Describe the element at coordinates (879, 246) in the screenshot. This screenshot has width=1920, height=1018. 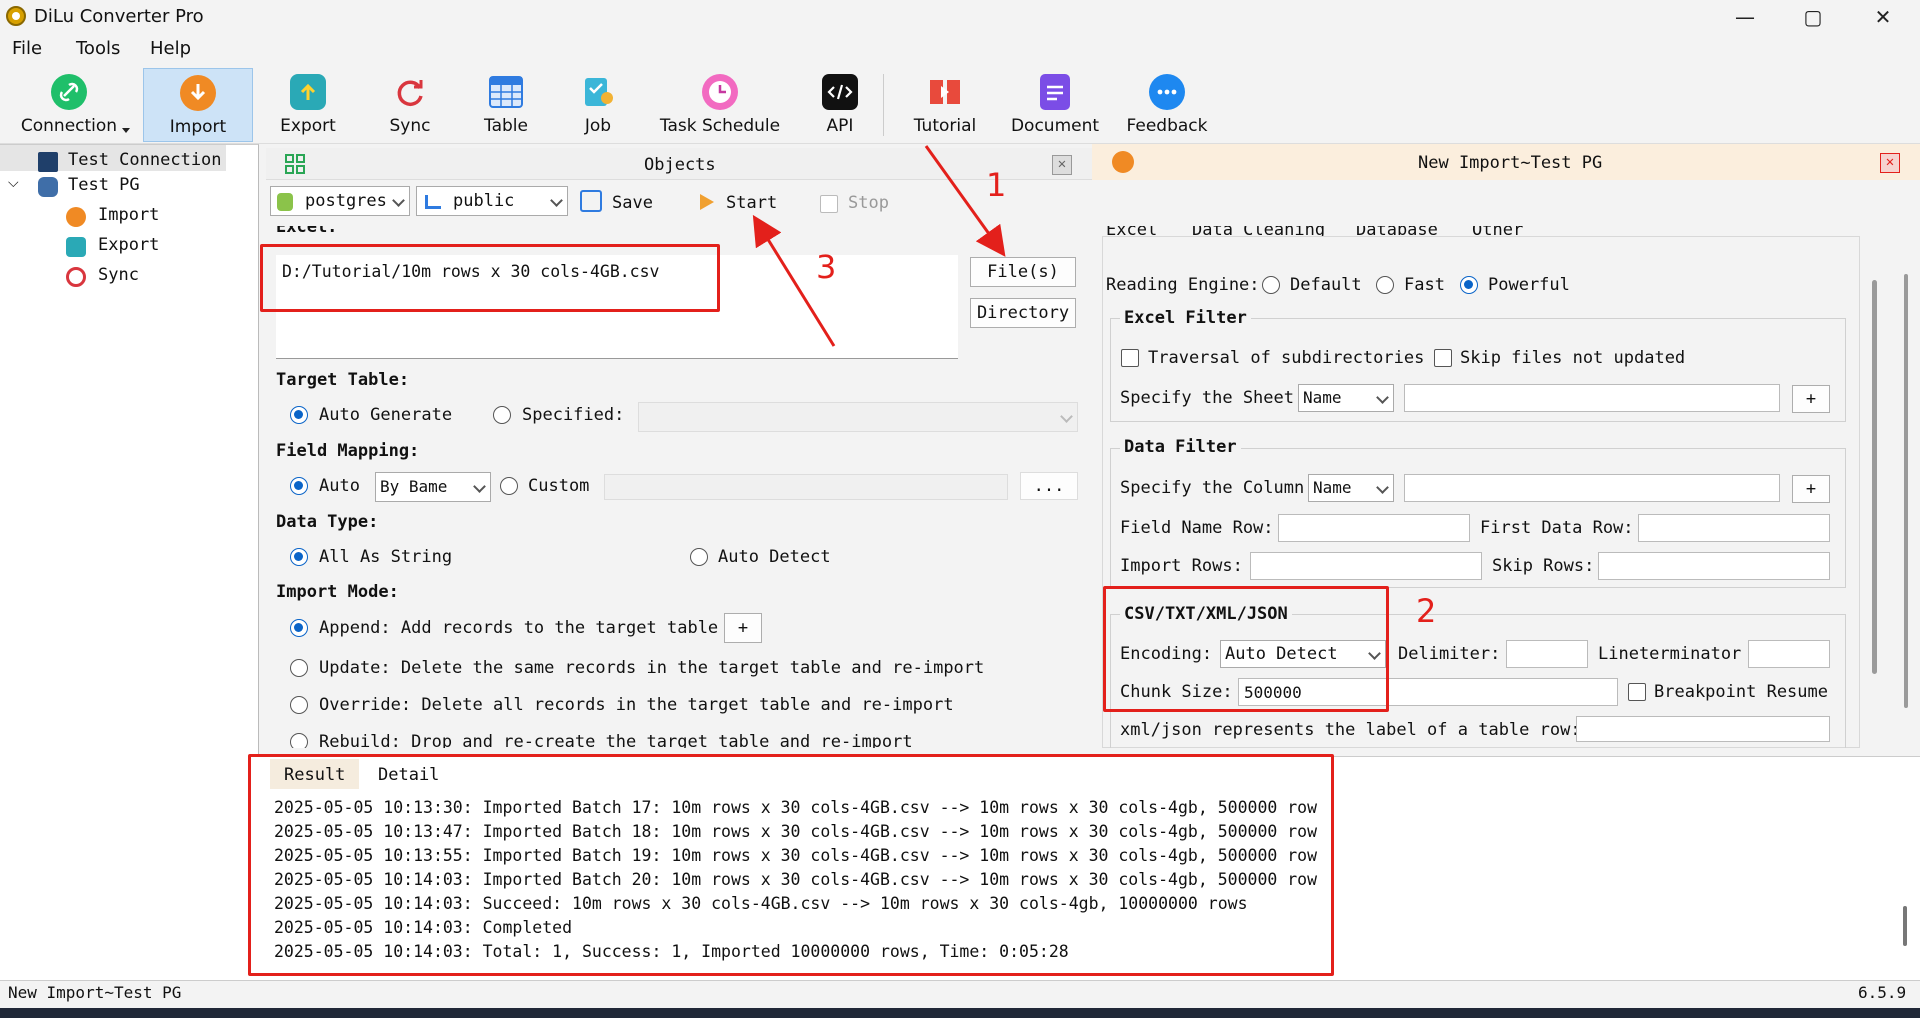
I see `annotation-arrows` at that location.